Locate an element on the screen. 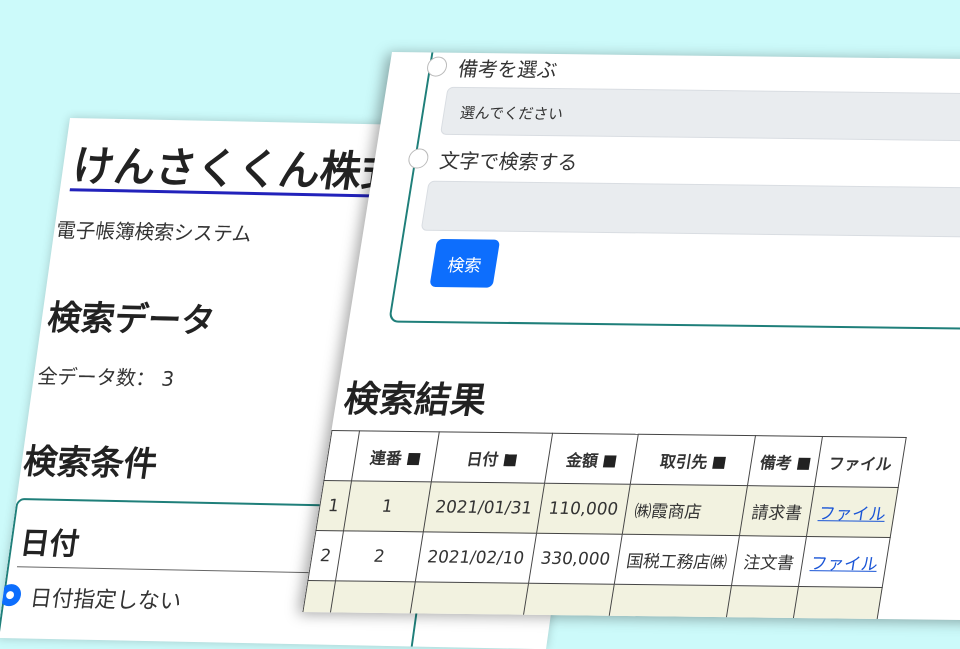 The height and width of the screenshot is (649, 960). cell-seq: 1 is located at coordinates (387, 506).